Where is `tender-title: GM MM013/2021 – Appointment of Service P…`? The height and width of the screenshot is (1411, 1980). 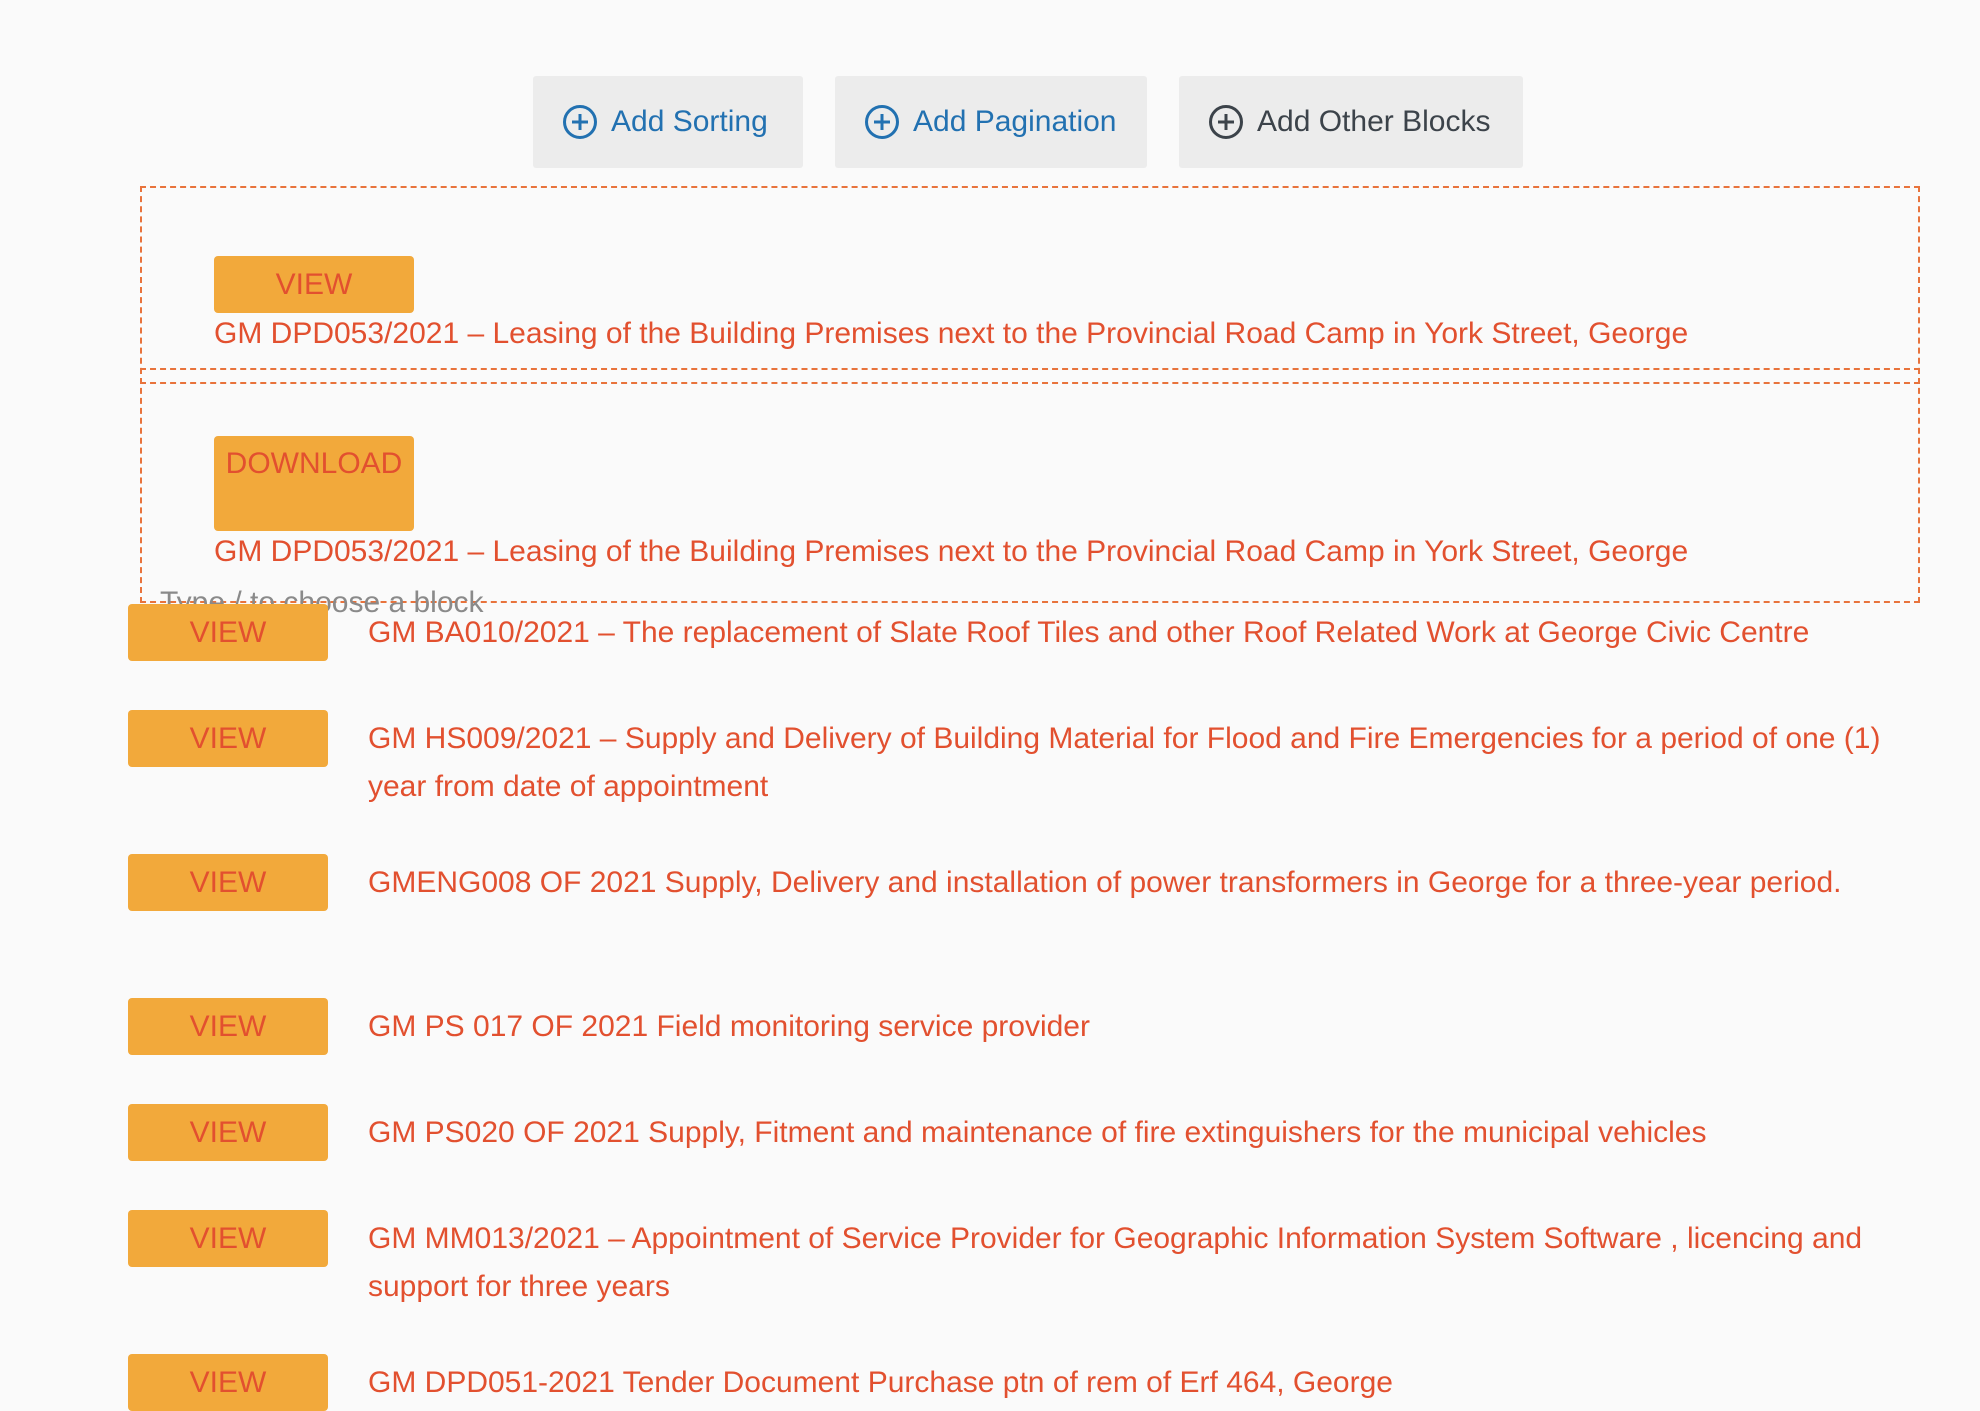
tender-title: GM MM013/2021 – Appointment of Service P… is located at coordinates (1028, 1260).